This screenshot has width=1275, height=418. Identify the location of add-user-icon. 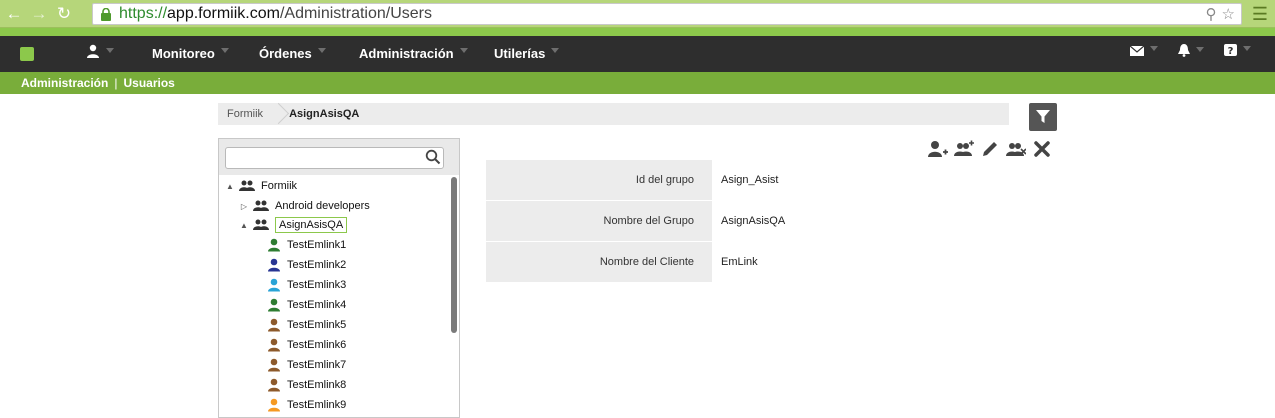
(938, 149).